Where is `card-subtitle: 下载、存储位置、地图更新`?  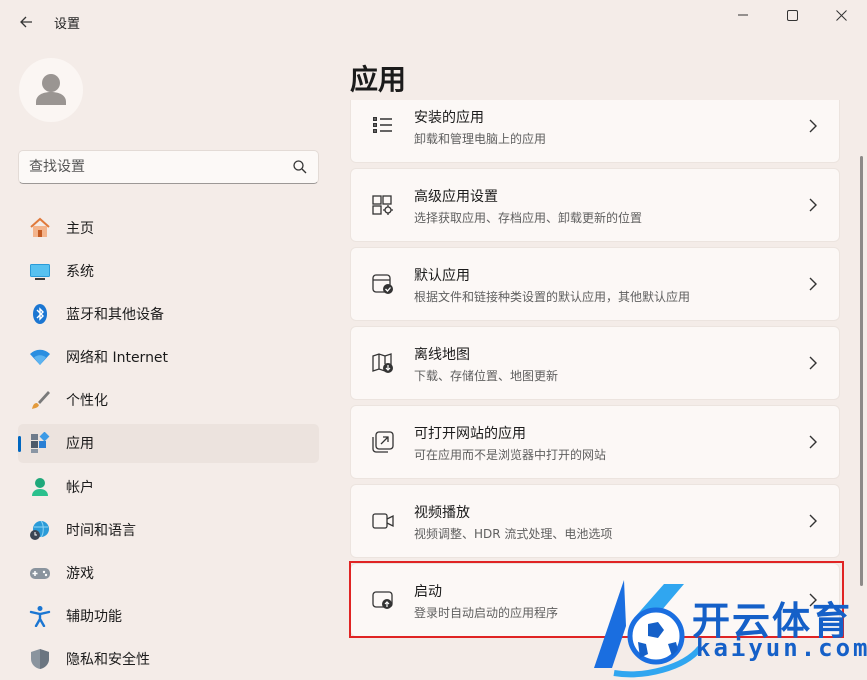
card-subtitle: 下载、存储位置、地图更新 is located at coordinates (486, 376).